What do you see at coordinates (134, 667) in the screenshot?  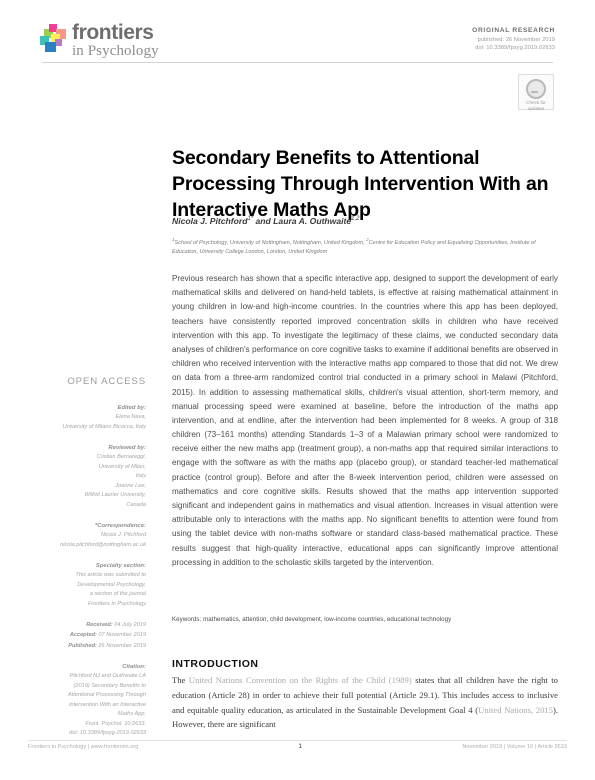 I see `citation-heading: Citation:` at bounding box center [134, 667].